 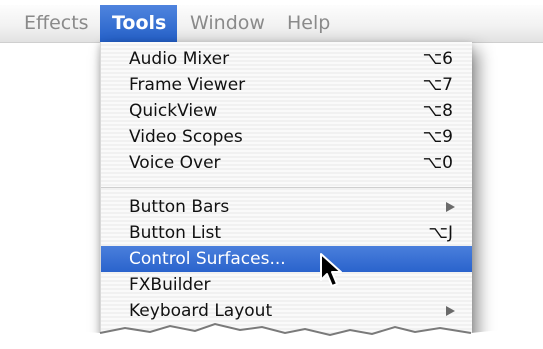 I want to click on shortcut-label: ⌥J, so click(x=440, y=233).